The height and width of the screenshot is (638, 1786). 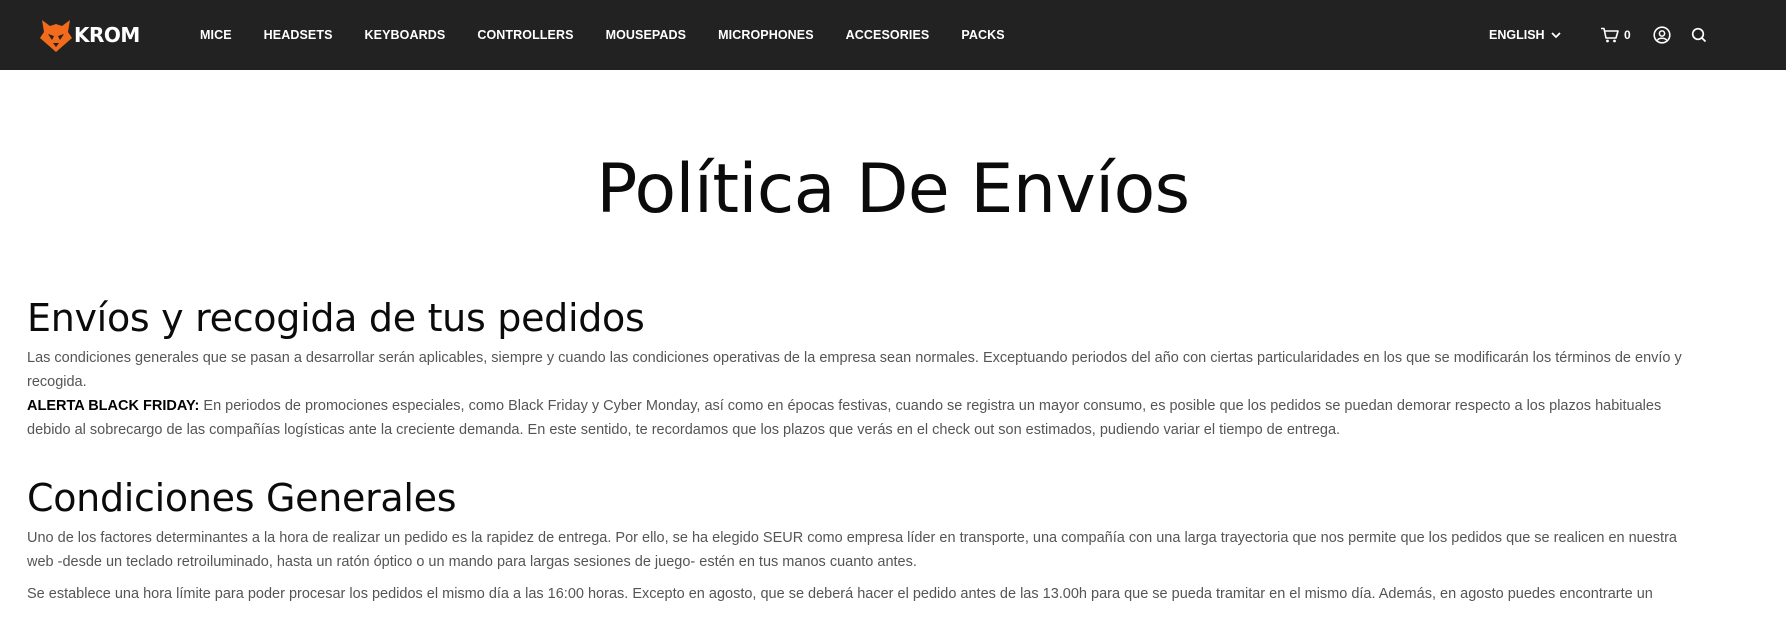 I want to click on cart-count: 0, so click(x=1627, y=35).